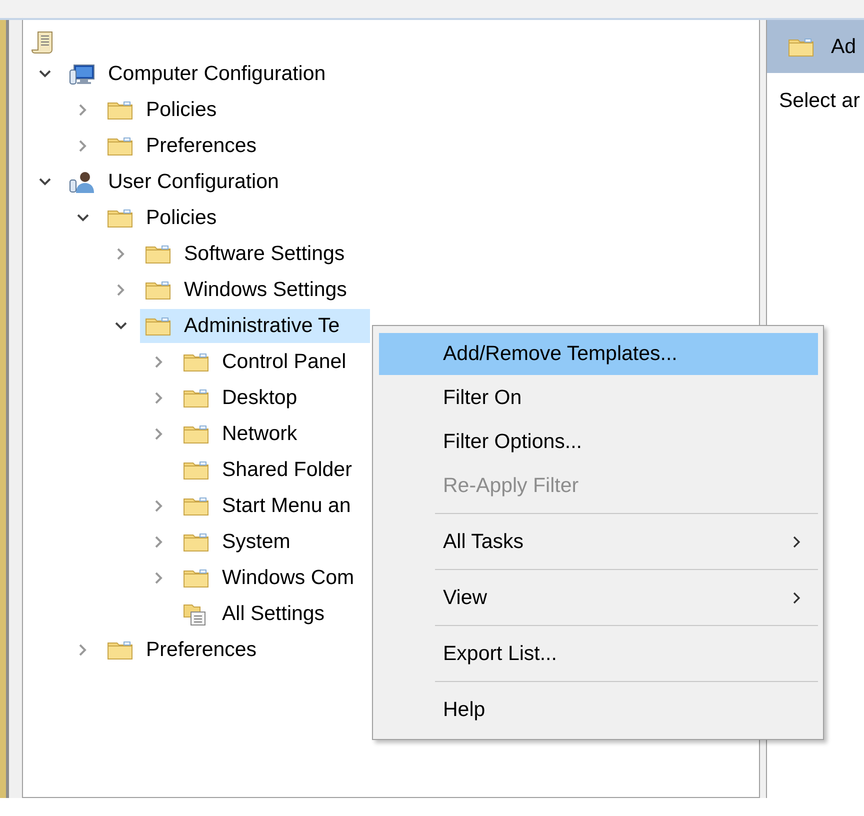  Describe the element at coordinates (270, 578) in the screenshot. I see `tree-item: Windows Com` at that location.